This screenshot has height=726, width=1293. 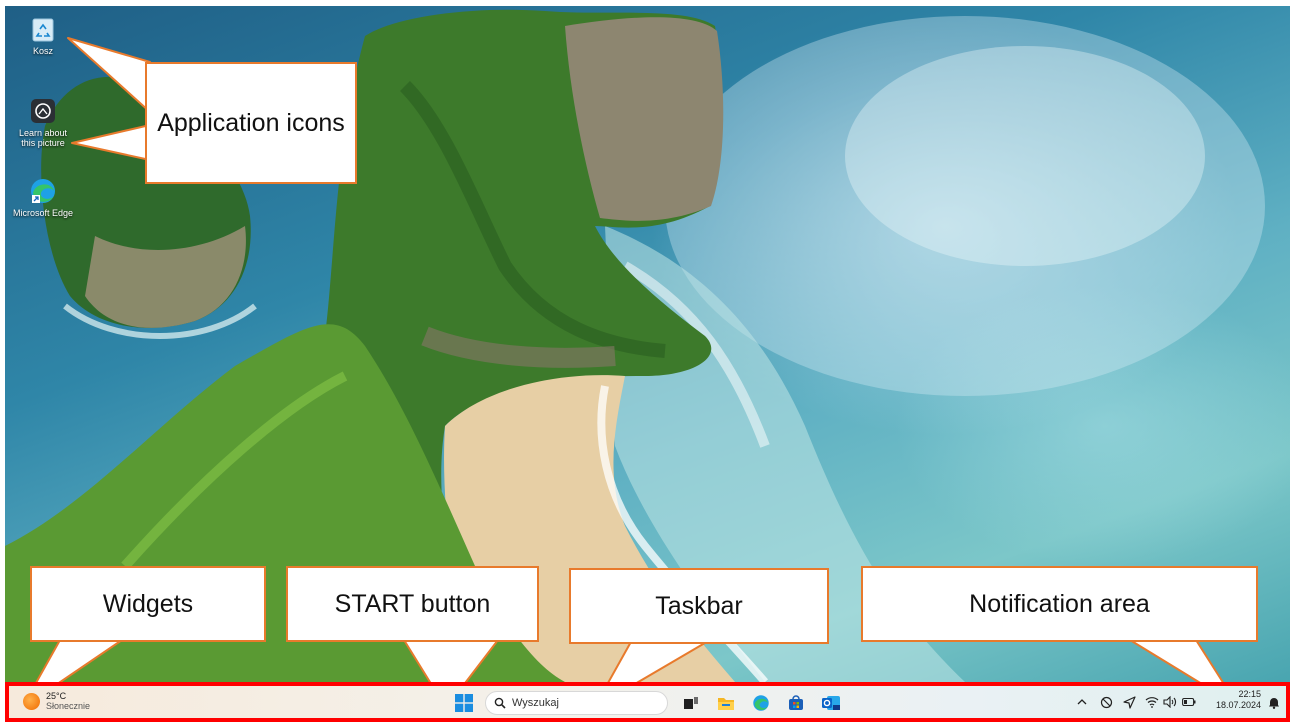 I want to click on location-icon, so click(x=1129, y=702).